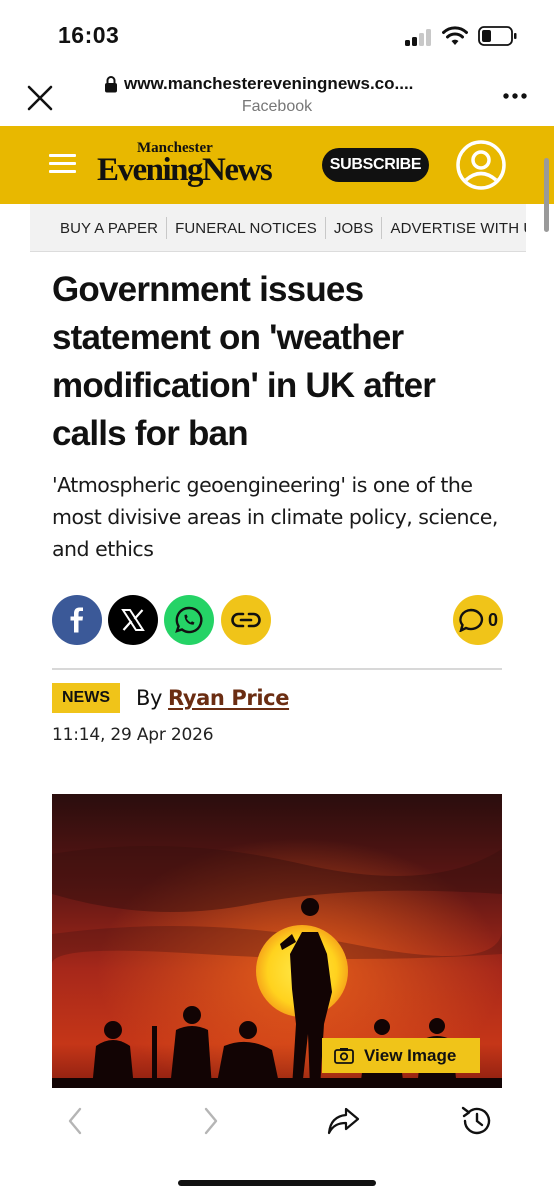 This screenshot has height=1199, width=554. Describe the element at coordinates (454, 228) in the screenshot. I see `nav-item-advertise: ADVERTISE WITH US` at that location.